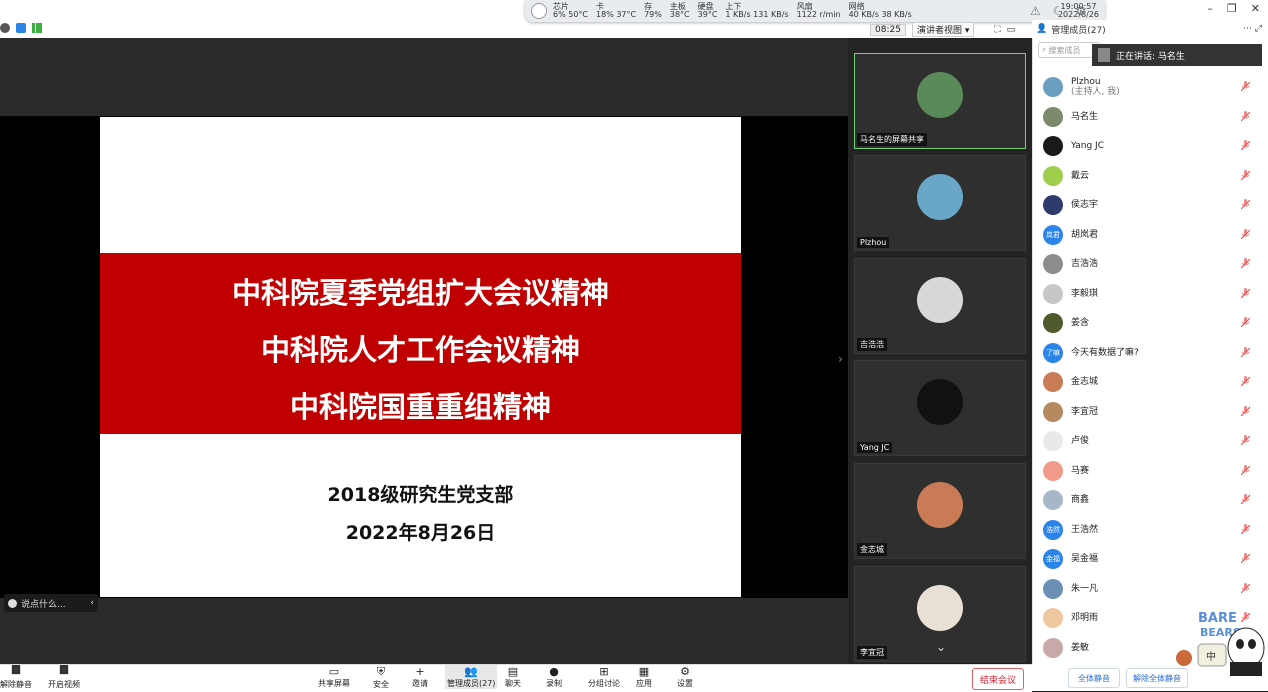  Describe the element at coordinates (818, 14) in the screenshot. I see `monitor-stat-value: 1122 r/min` at that location.